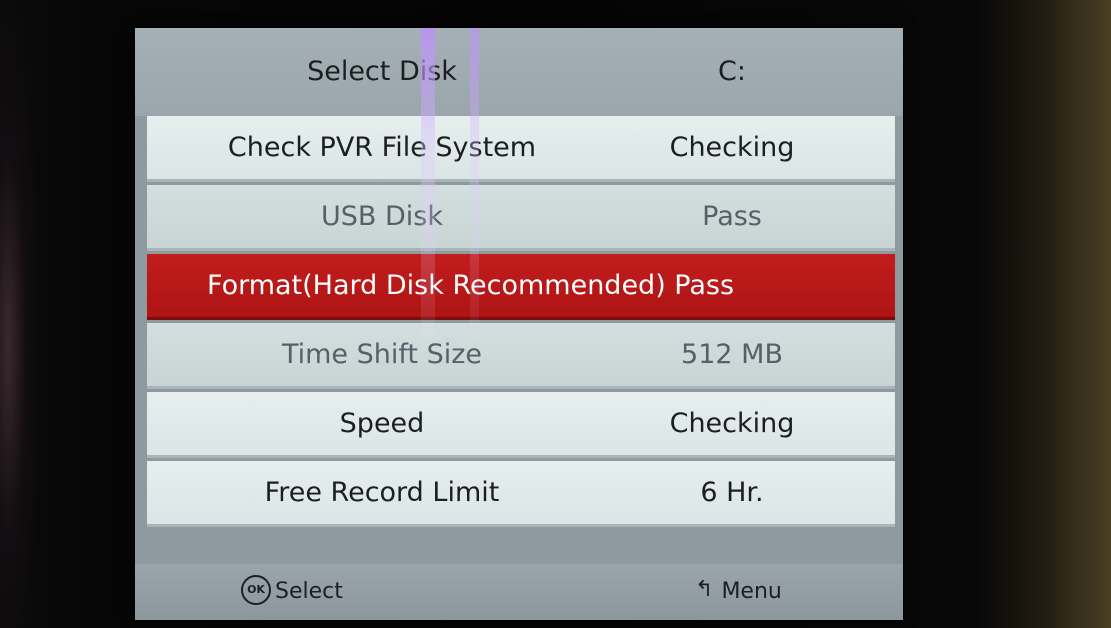 The image size is (1111, 628). Describe the element at coordinates (521, 425) in the screenshot. I see `speed-row: Speed Checking` at that location.